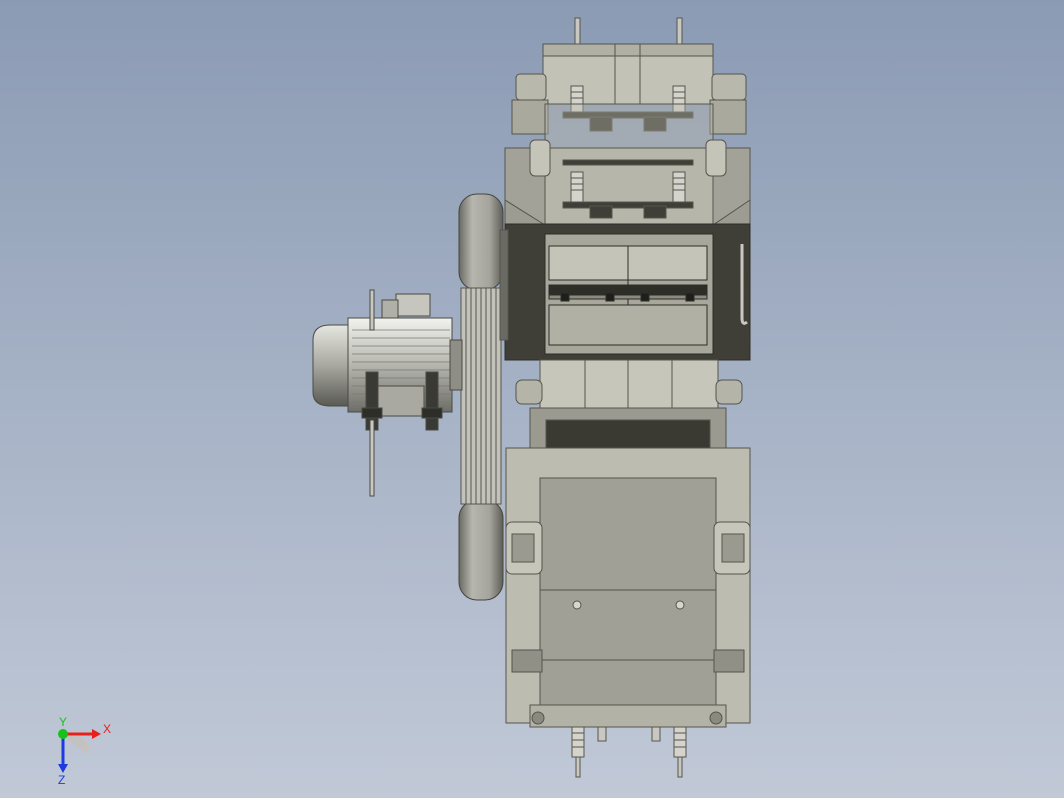 This screenshot has width=1064, height=798. Describe the element at coordinates (629, 752) in the screenshot. I see `bottom-adjust-rods` at that location.